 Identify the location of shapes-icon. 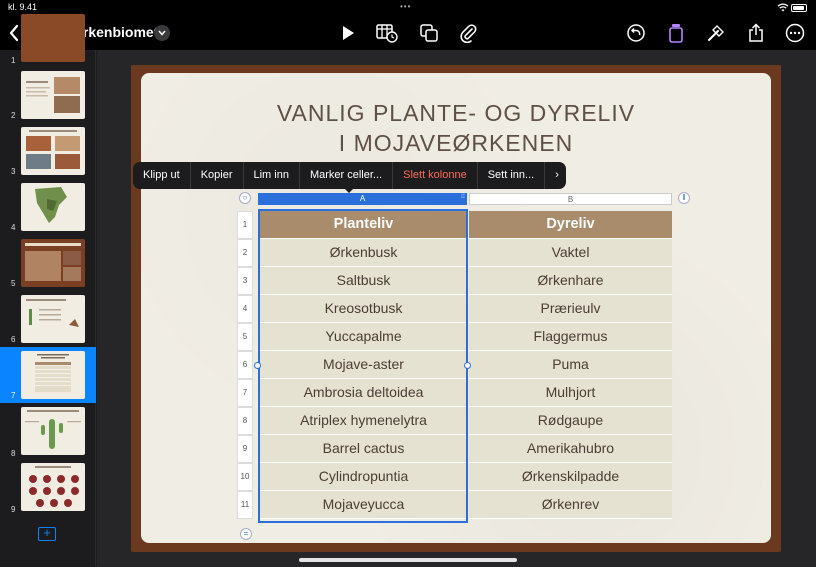
(429, 33).